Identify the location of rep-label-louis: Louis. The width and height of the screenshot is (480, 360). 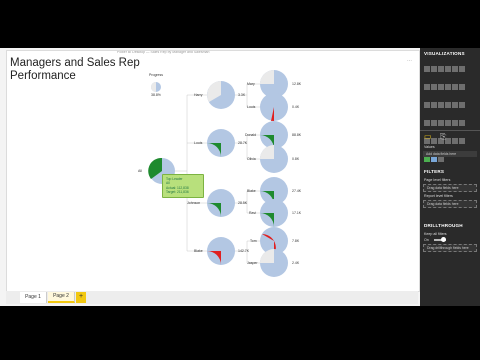
(251, 107).